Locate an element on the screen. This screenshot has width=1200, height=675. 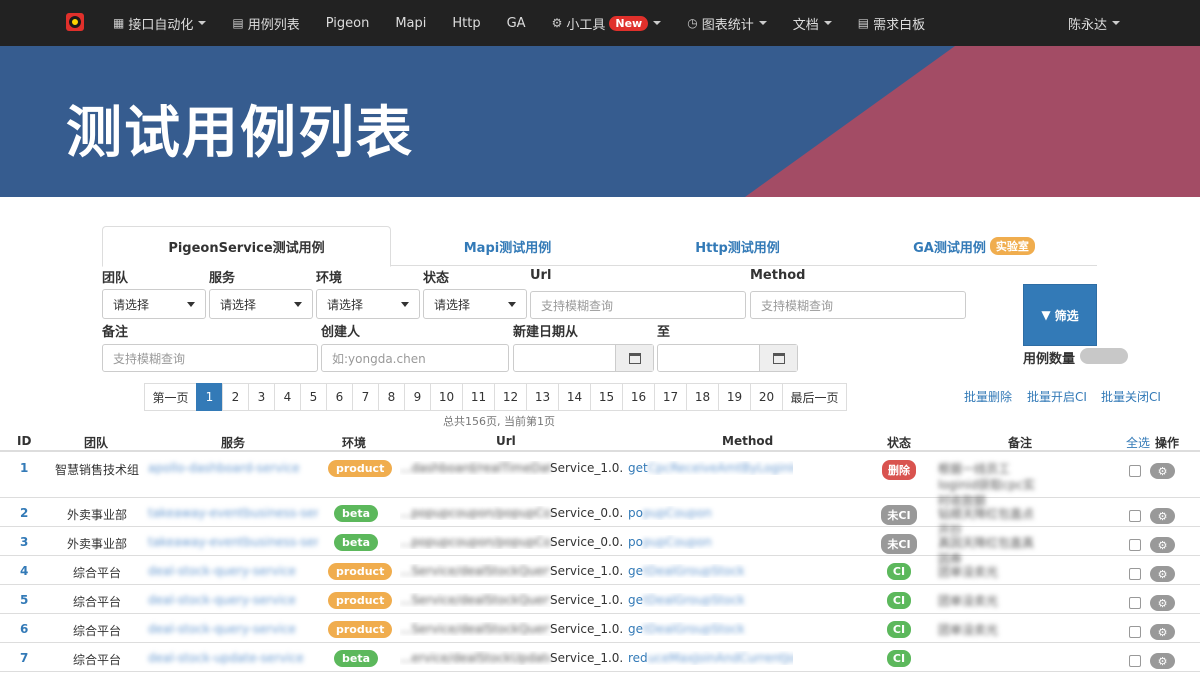
creator-input: 如:yongda.chen is located at coordinates (415, 358).